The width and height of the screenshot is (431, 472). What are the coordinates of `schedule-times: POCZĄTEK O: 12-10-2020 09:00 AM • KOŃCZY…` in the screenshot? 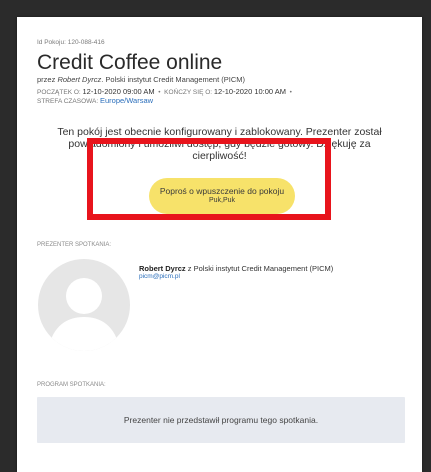 It's located at (164, 91).